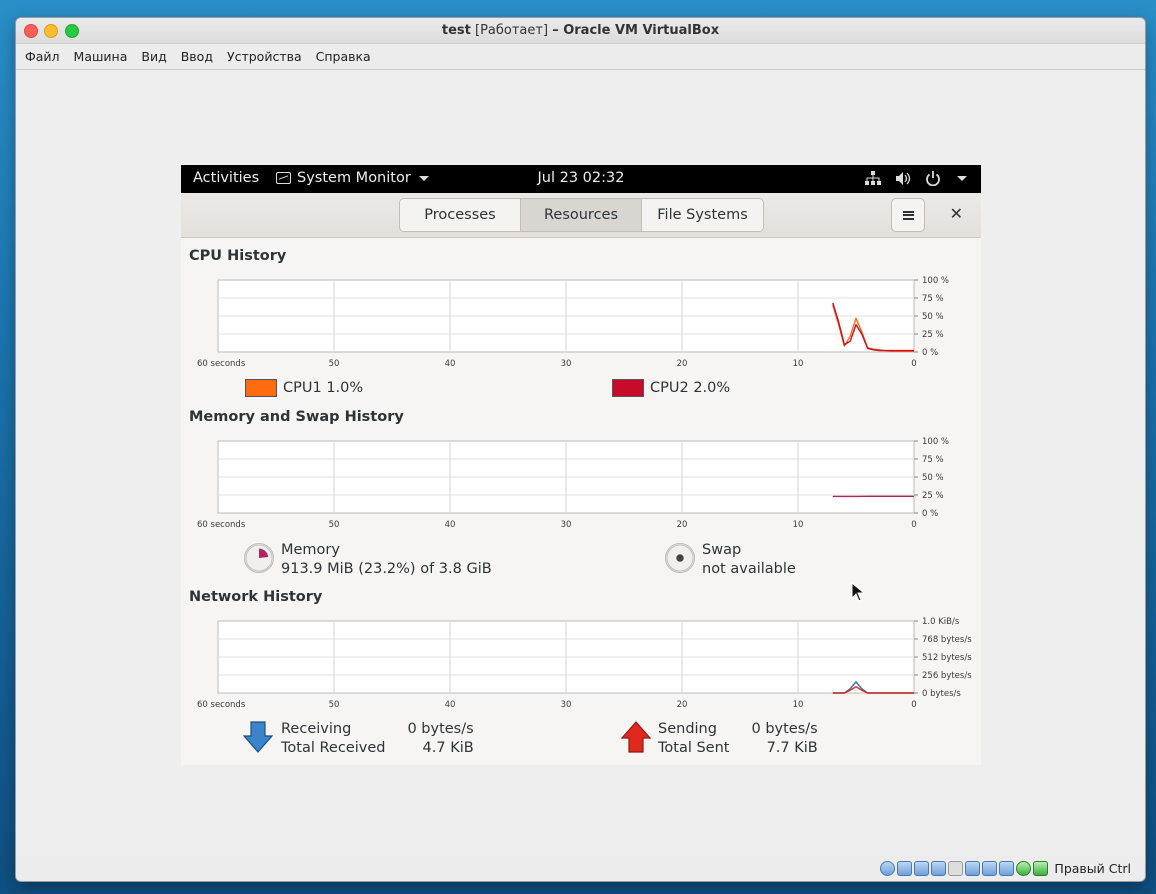  I want to click on cpu-x-tick-label: 60 seconds, so click(221, 364).